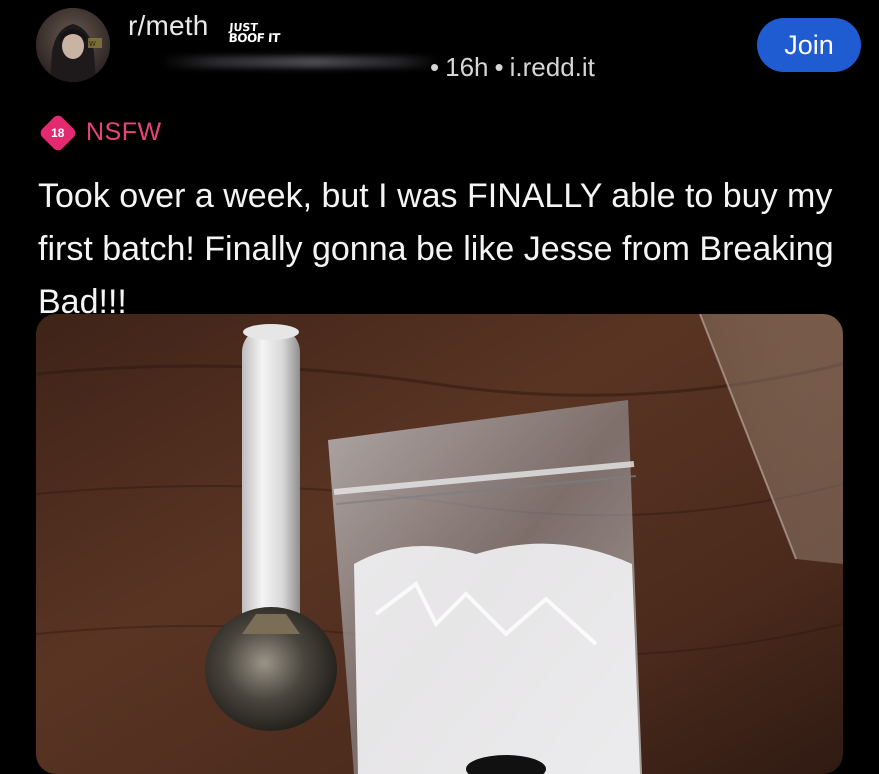 This screenshot has width=879, height=774. Describe the element at coordinates (300, 62) in the screenshot. I see `username-redacted` at that location.